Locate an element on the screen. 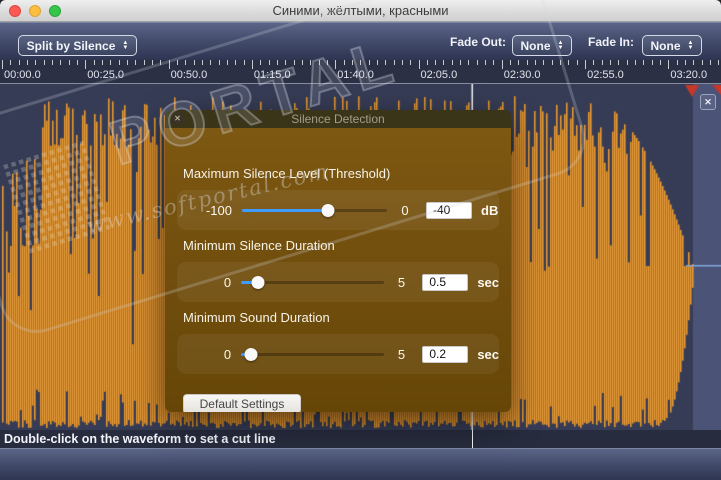  ruler-label: 03:20.0 is located at coordinates (689, 75).